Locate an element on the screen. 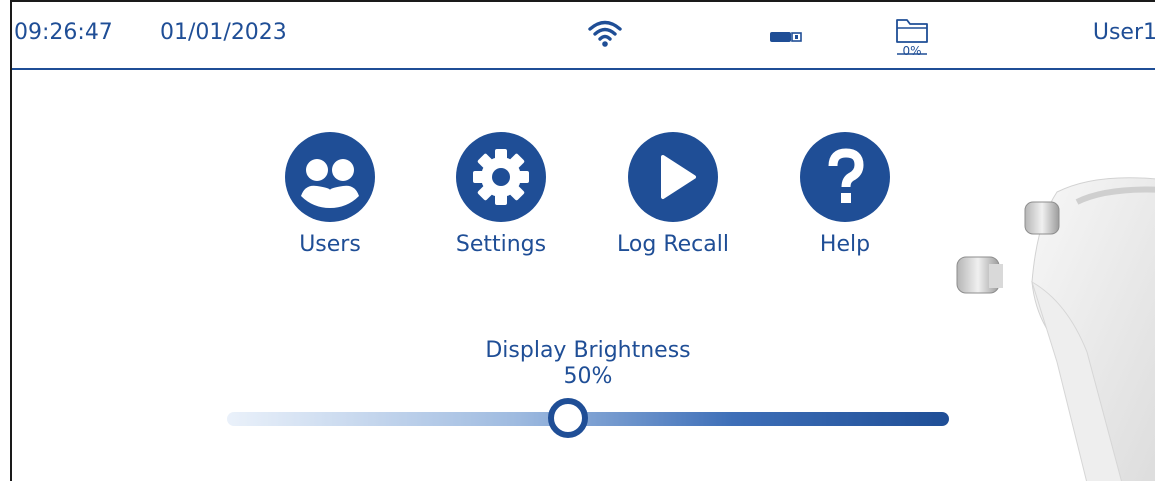 The height and width of the screenshot is (481, 1155). question-icon is located at coordinates (845, 177).